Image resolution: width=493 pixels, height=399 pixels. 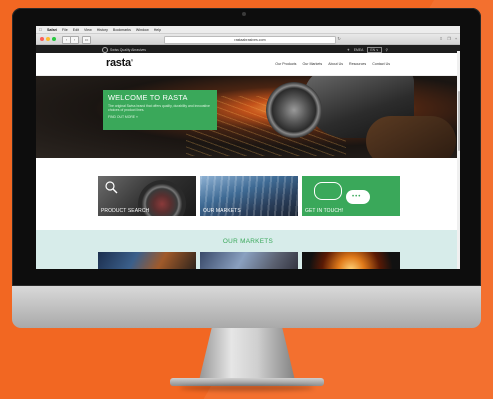 I want to click on market-image-industrial, so click(x=249, y=260).